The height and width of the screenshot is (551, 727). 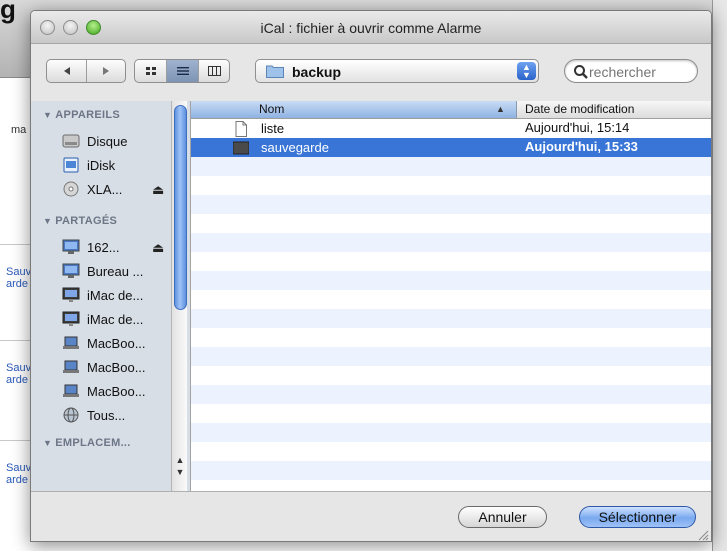 I want to click on column-view-button, so click(x=214, y=71).